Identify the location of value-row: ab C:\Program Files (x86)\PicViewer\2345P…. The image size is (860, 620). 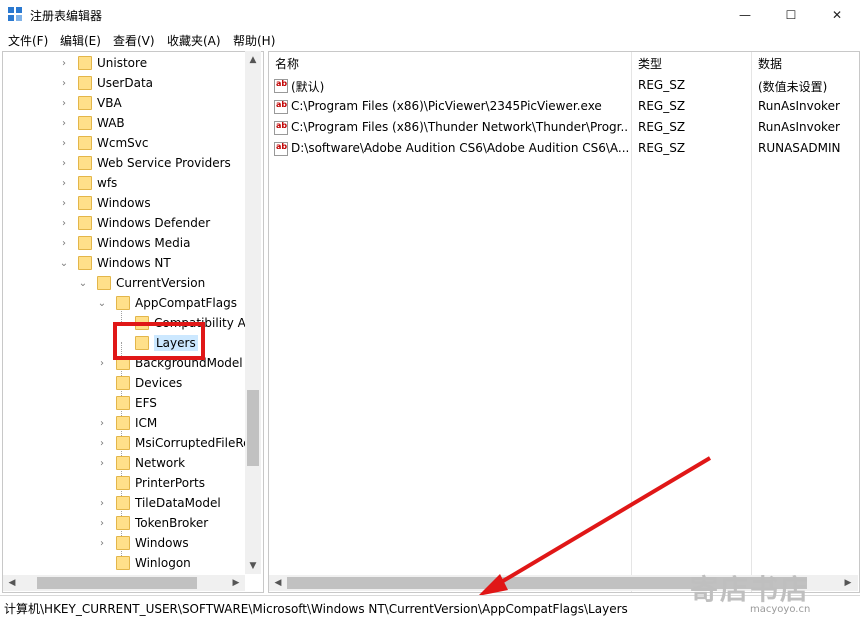
(564, 107).